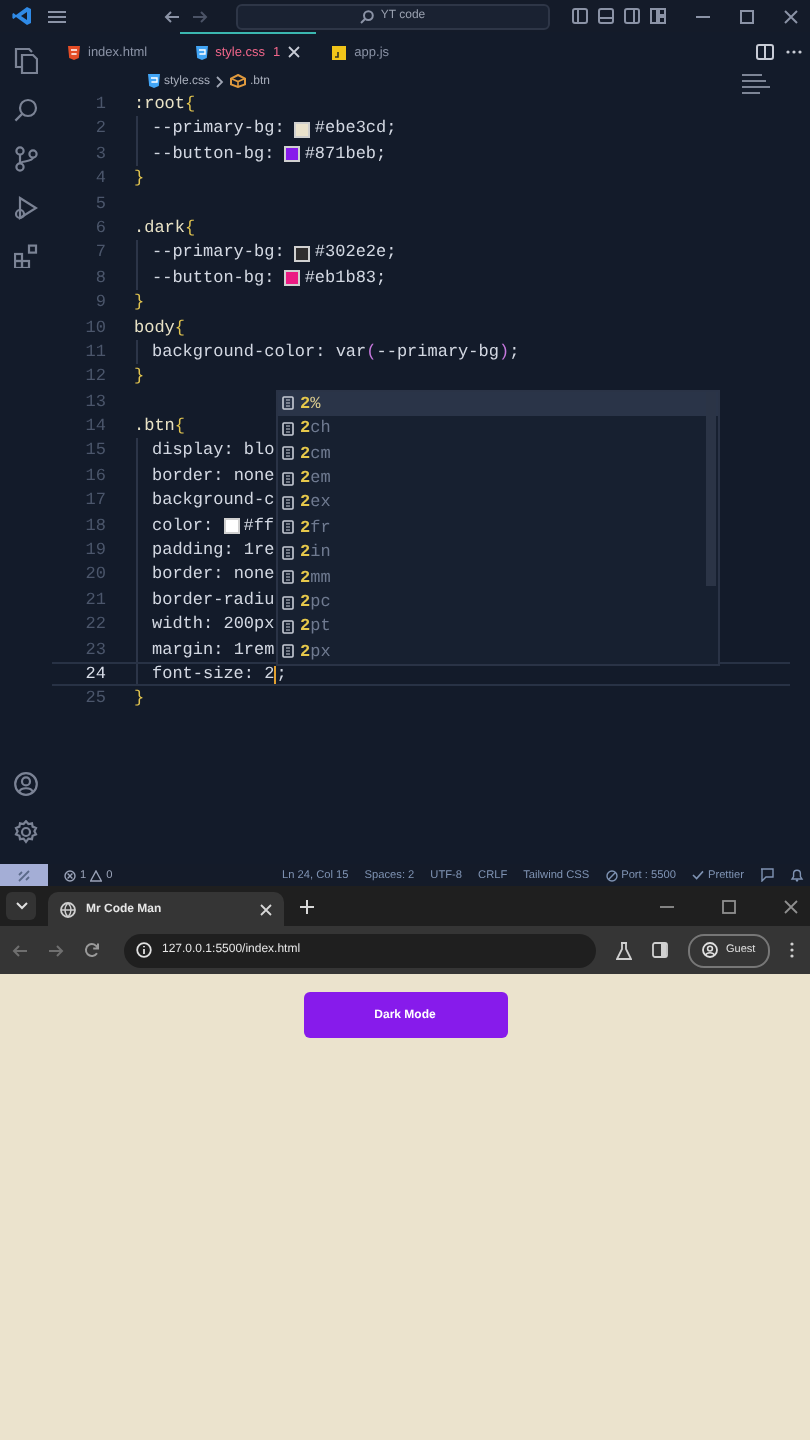  What do you see at coordinates (56, 950) in the screenshot?
I see `forward-arrow-icon` at bounding box center [56, 950].